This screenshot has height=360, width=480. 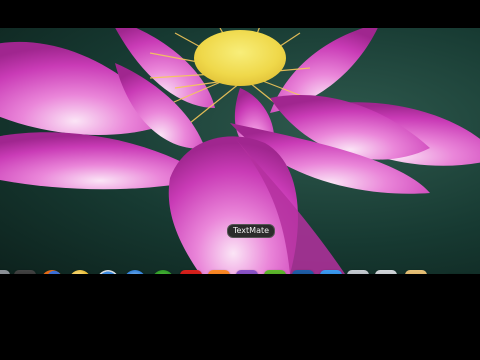 What do you see at coordinates (247, 272) in the screenshot?
I see `textmate-flower-icon: ✿` at bounding box center [247, 272].